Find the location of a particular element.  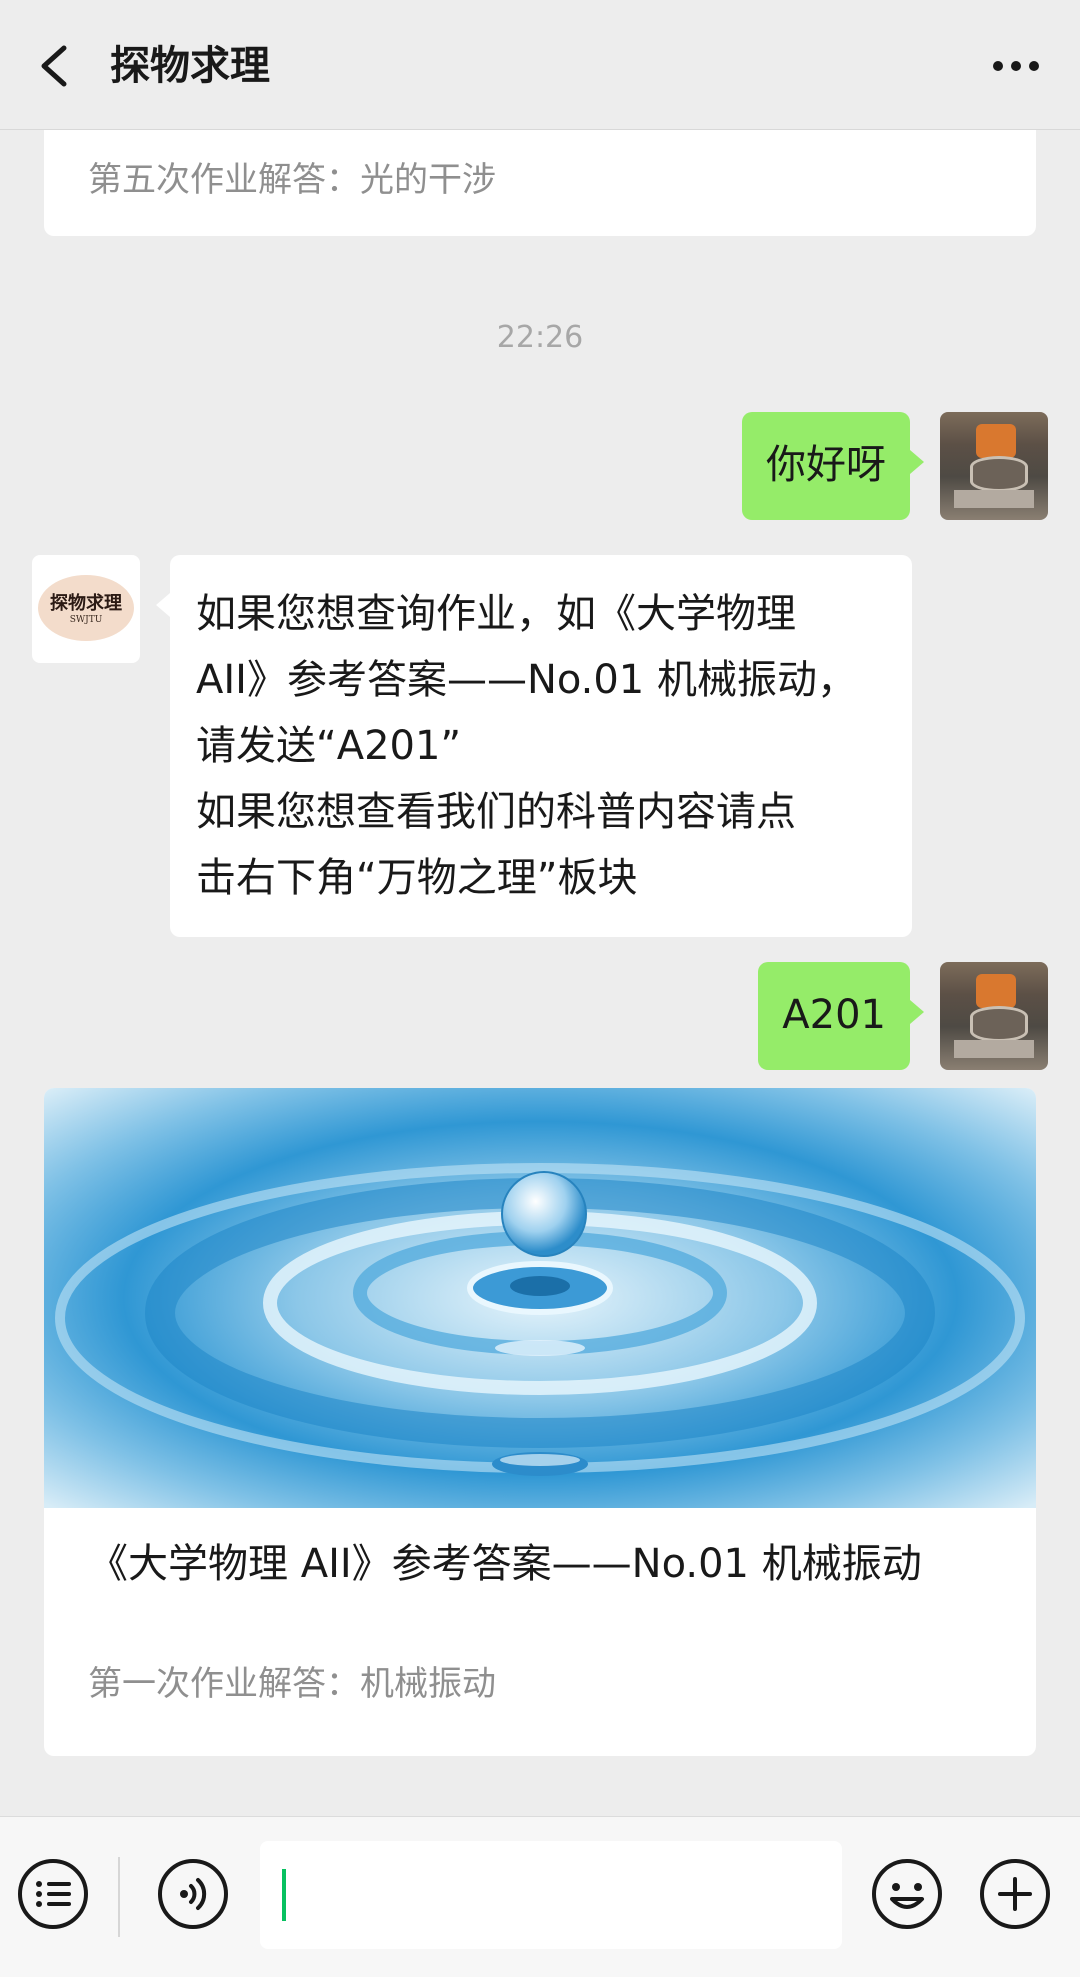

voice-icon is located at coordinates (193, 1894).